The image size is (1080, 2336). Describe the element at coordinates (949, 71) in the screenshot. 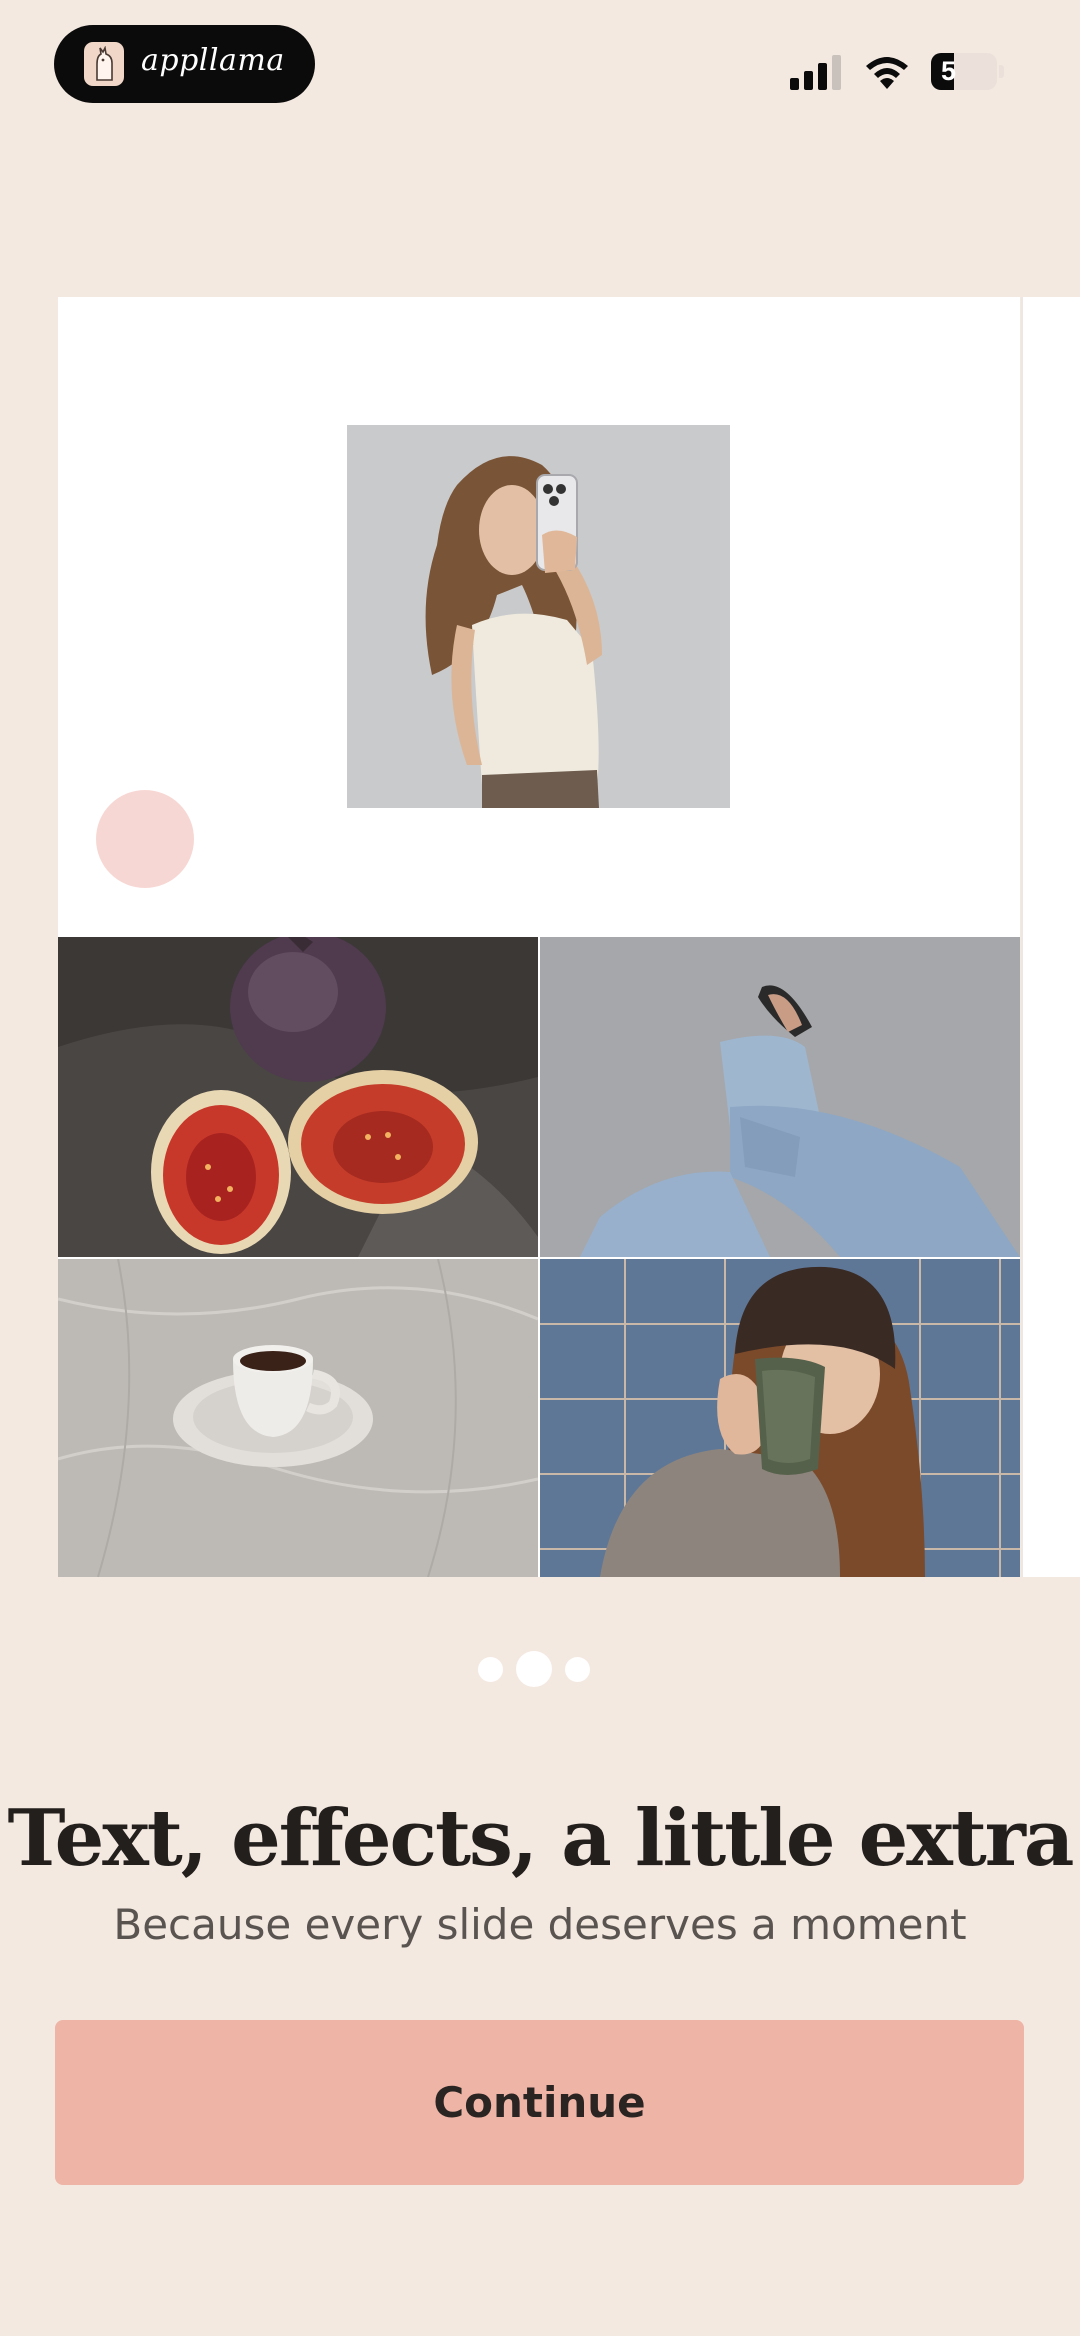

I see `battery-level: 5` at that location.